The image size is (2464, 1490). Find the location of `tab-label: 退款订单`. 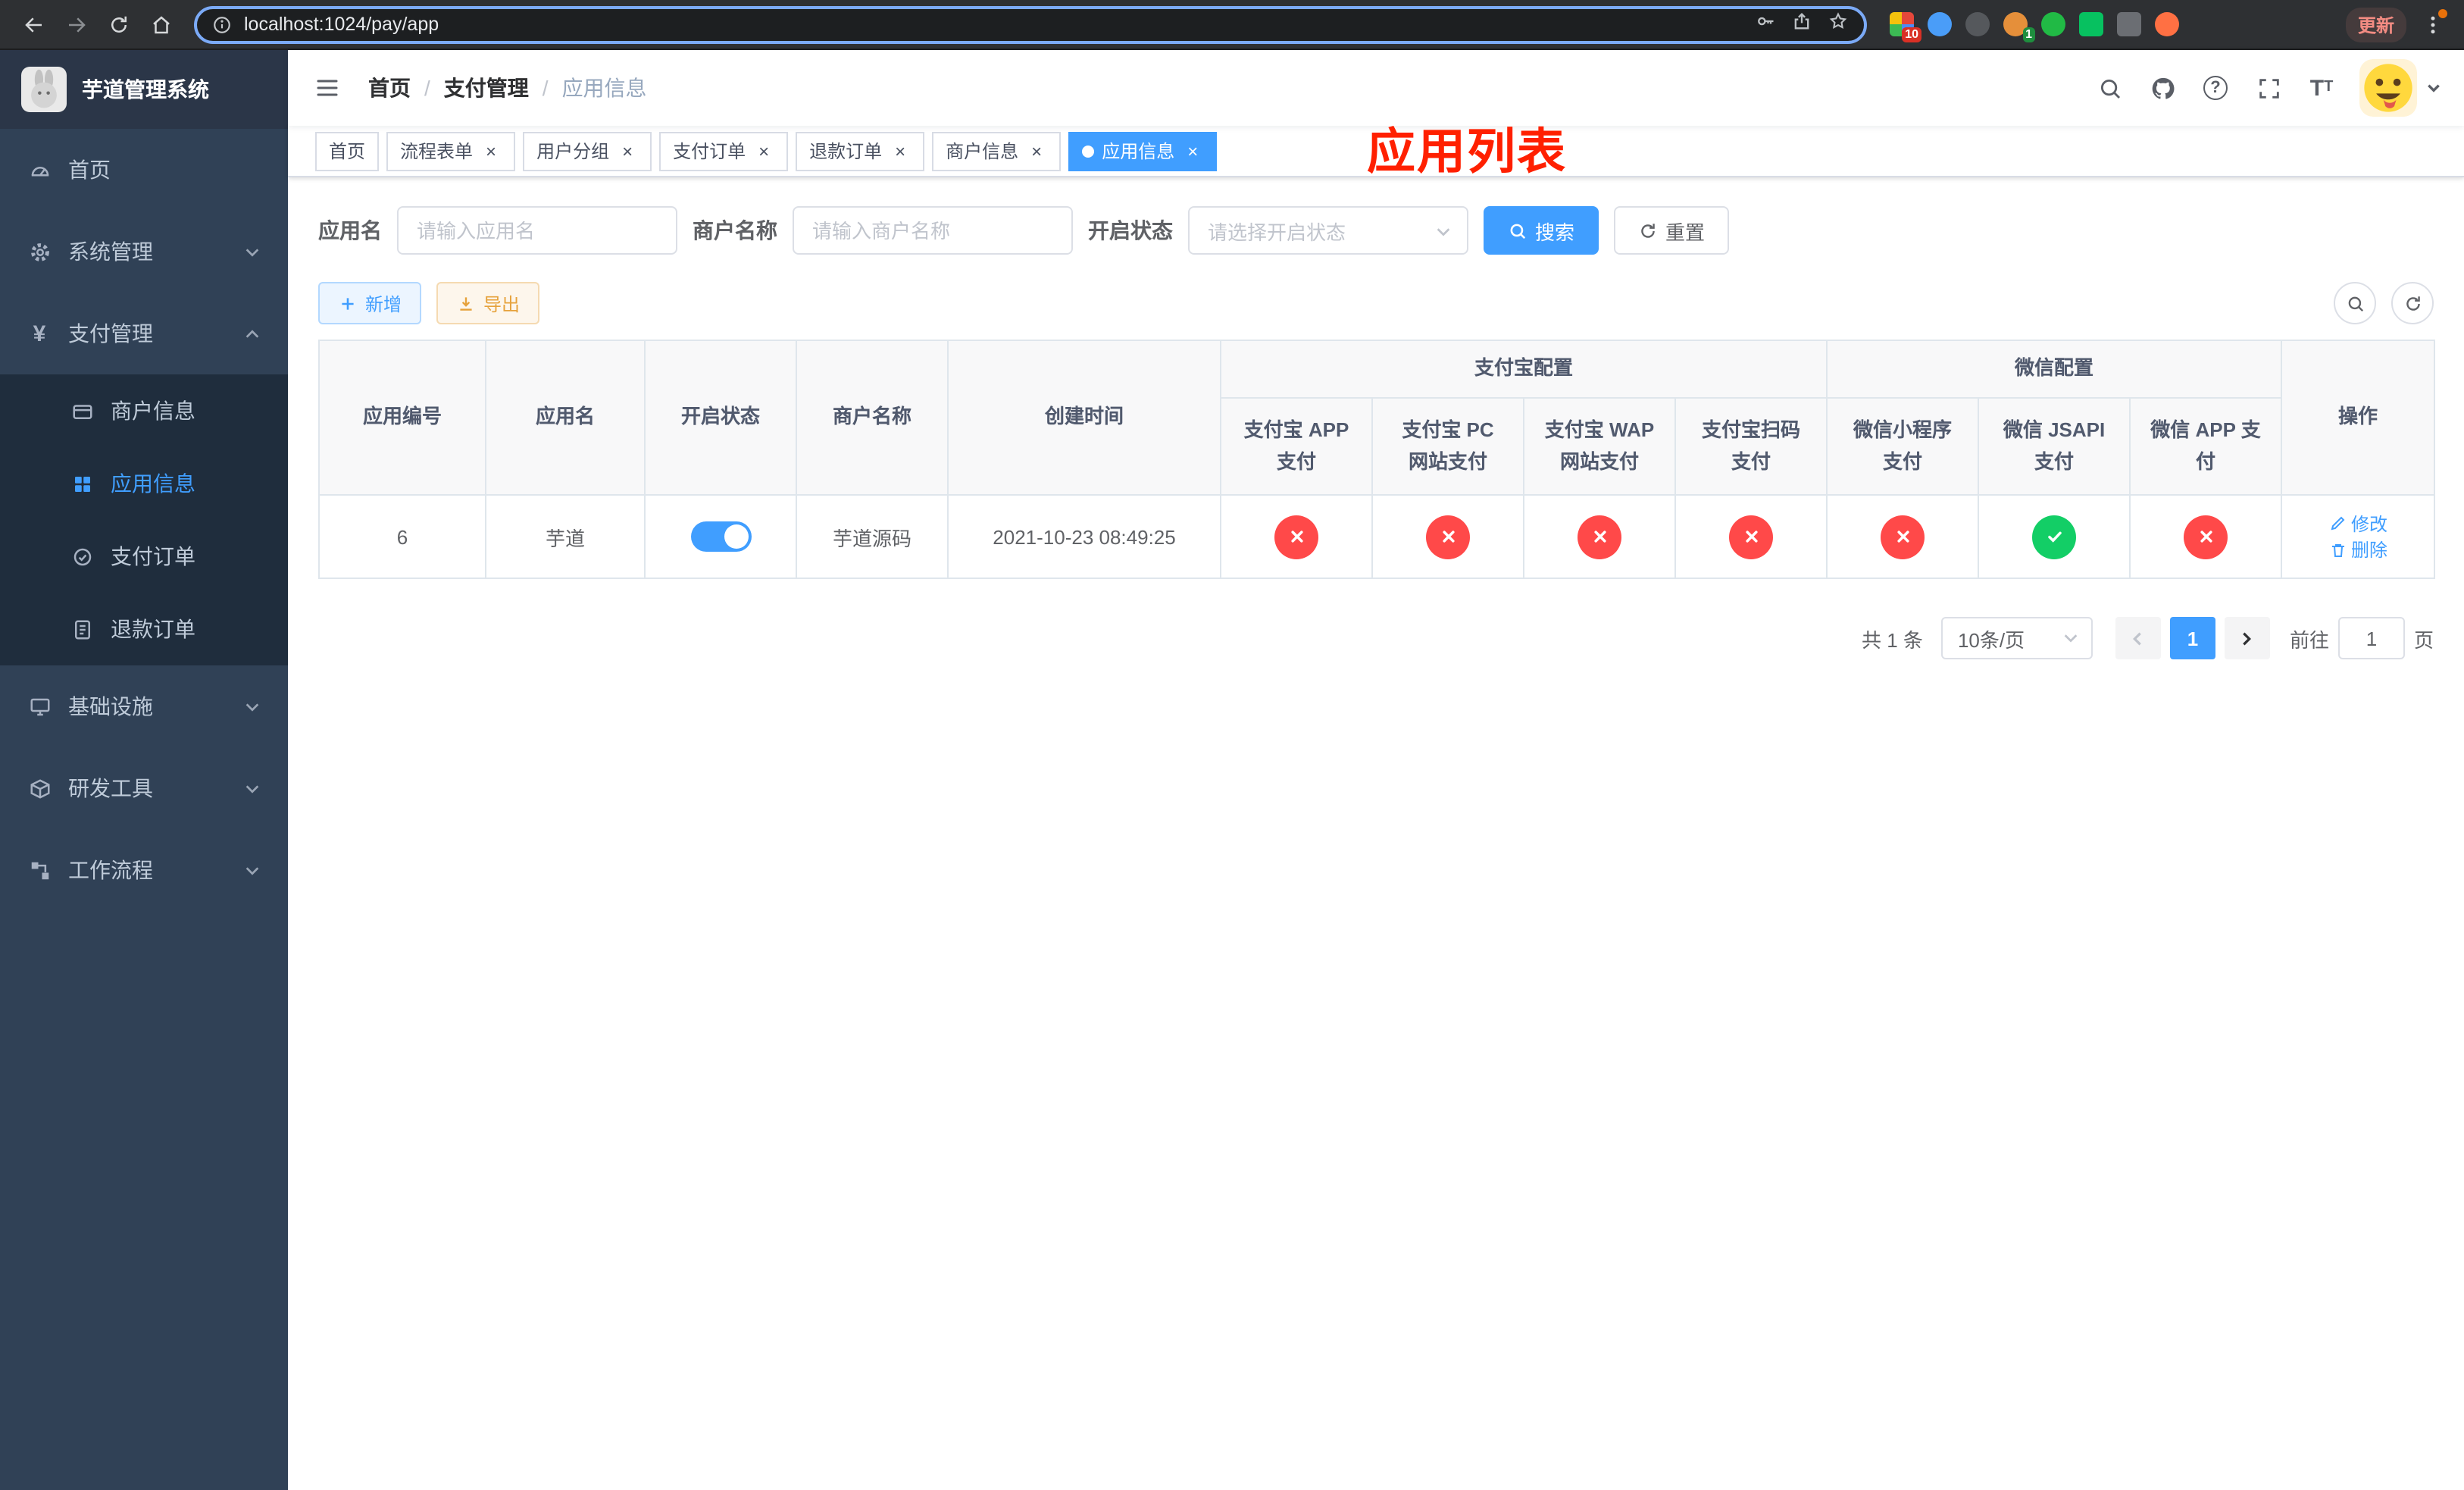

tab-label: 退款订单 is located at coordinates (846, 151).